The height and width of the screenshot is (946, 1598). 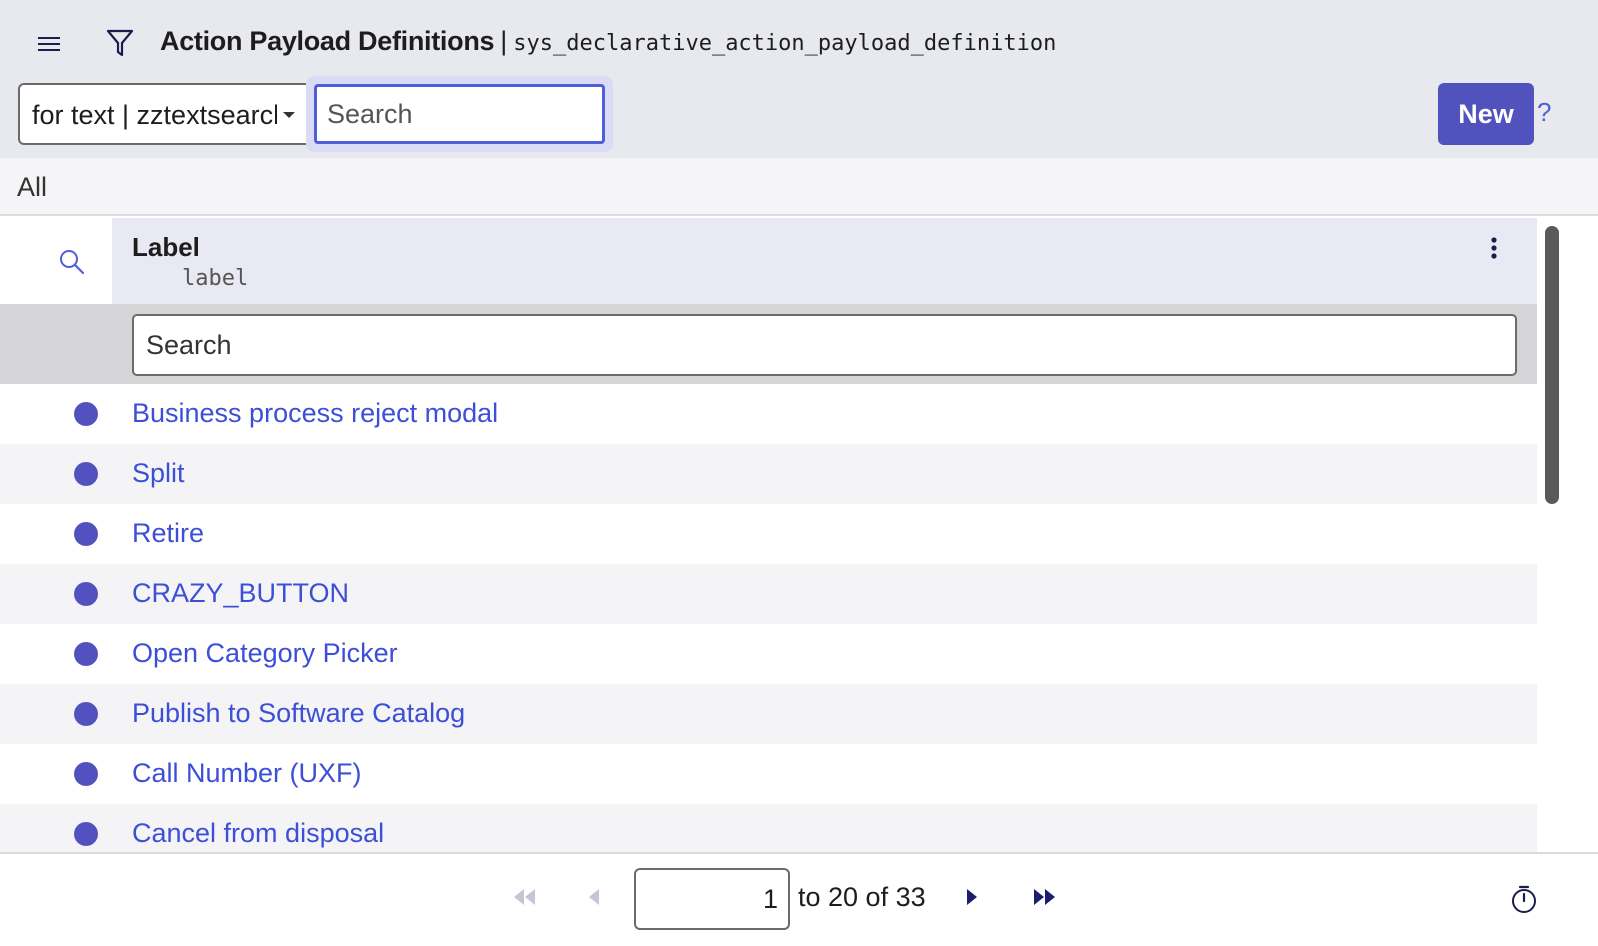 I want to click on table-row: CRAZY_BUTTON, so click(x=768, y=594).